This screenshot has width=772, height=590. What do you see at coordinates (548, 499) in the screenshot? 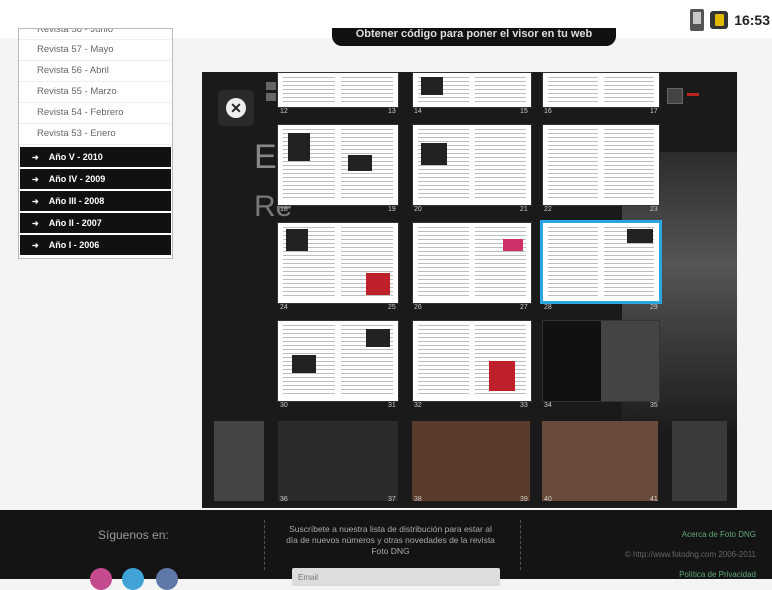
I see `page-number: 40` at bounding box center [548, 499].